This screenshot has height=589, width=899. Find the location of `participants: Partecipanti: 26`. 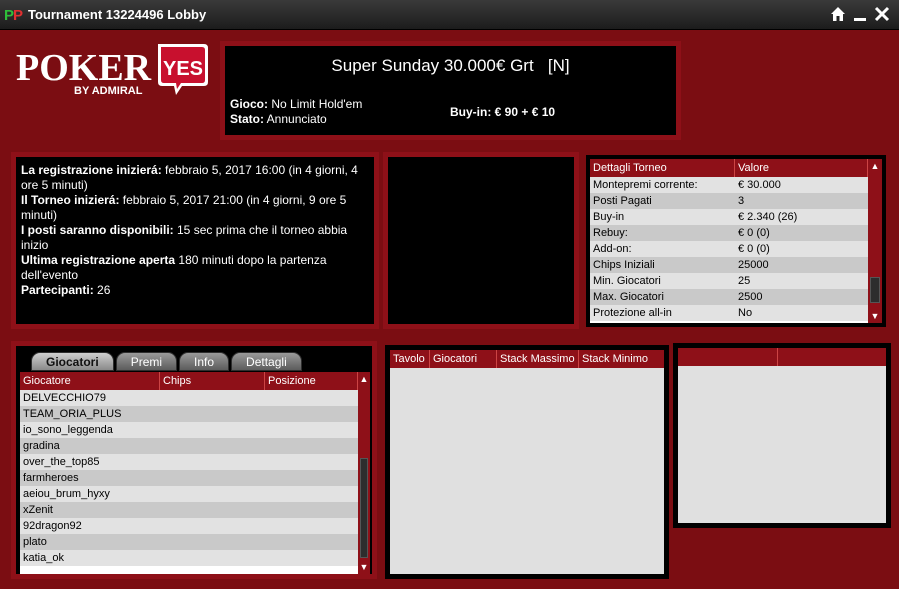

participants: Partecipanti: 26 is located at coordinates (195, 290).